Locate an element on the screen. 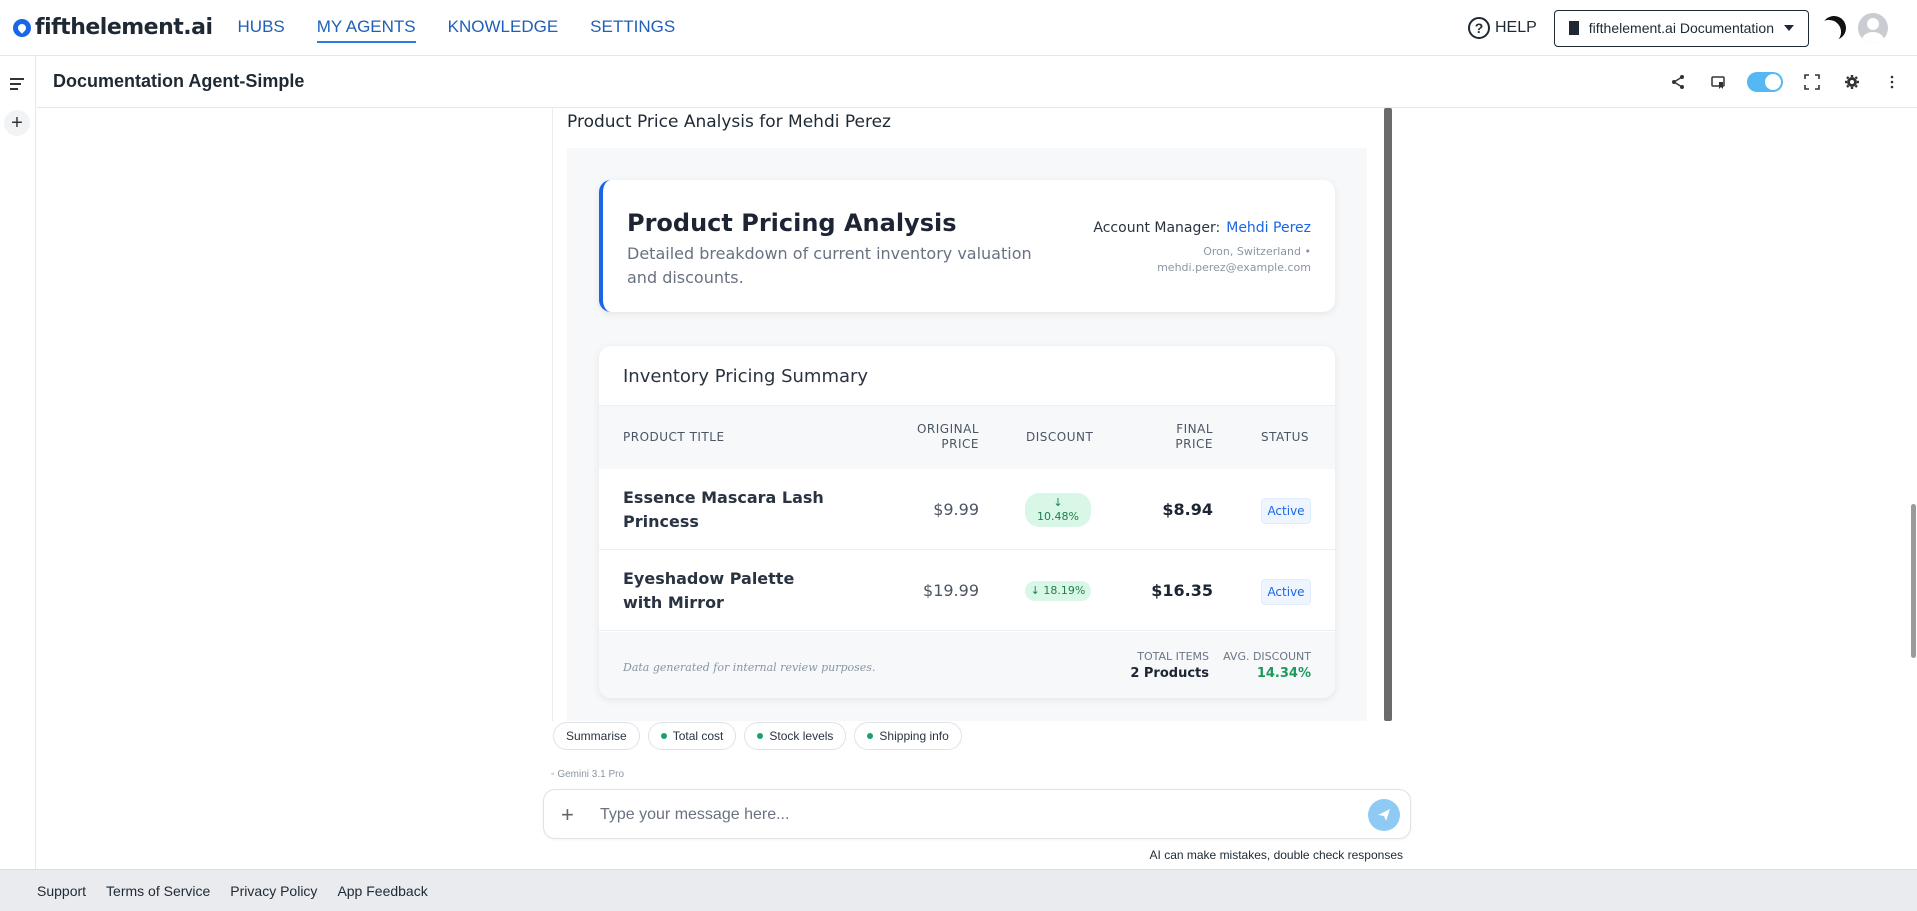  chip-total-cost: Total cost is located at coordinates (692, 736).